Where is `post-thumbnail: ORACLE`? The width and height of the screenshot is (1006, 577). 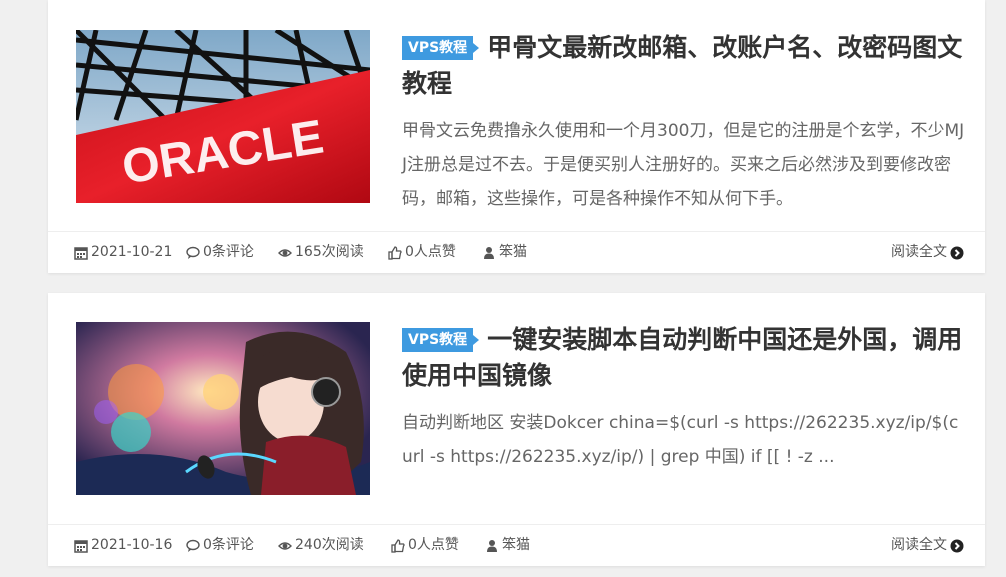
post-thumbnail: ORACLE is located at coordinates (223, 116).